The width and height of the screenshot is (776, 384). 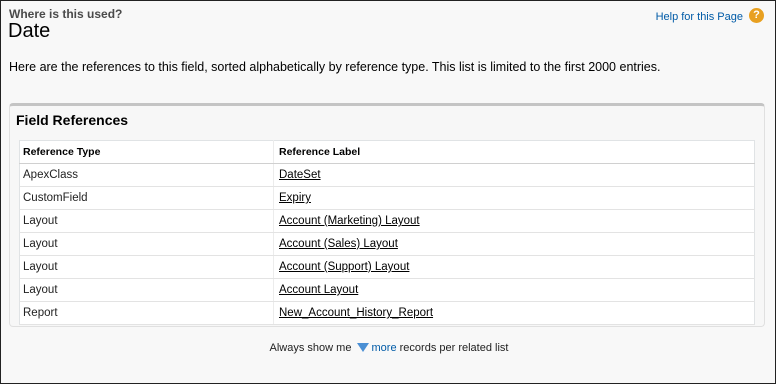 I want to click on reference-label-cell: DateSet, so click(x=514, y=175).